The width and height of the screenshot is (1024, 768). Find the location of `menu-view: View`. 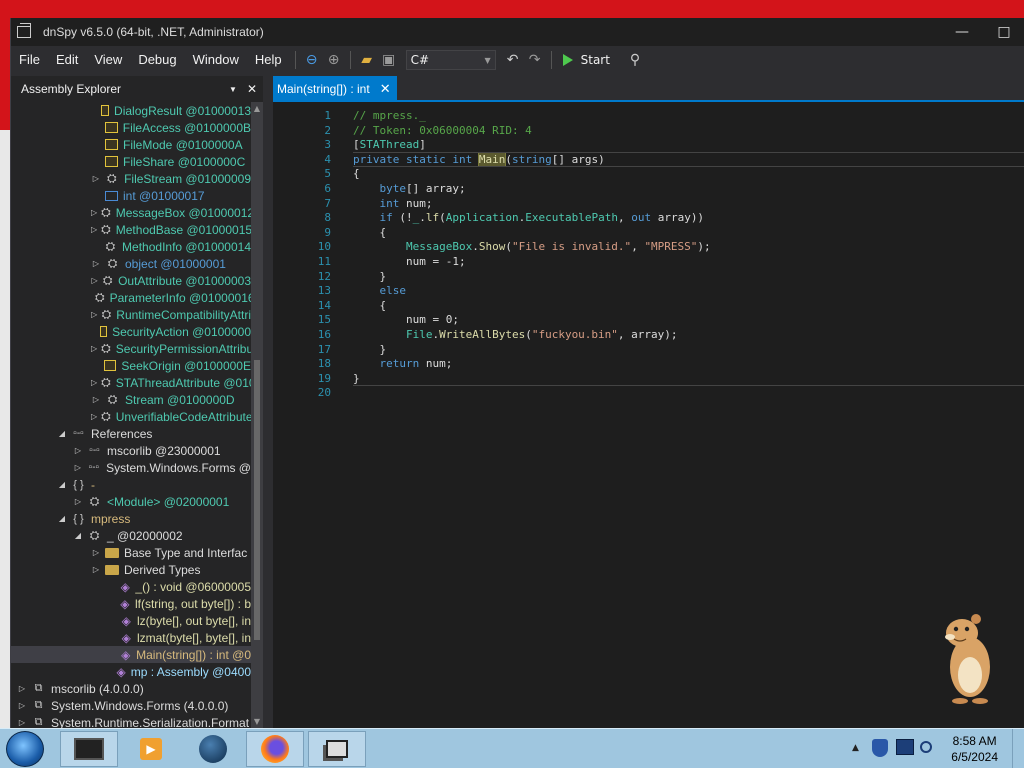

menu-view: View is located at coordinates (108, 60).